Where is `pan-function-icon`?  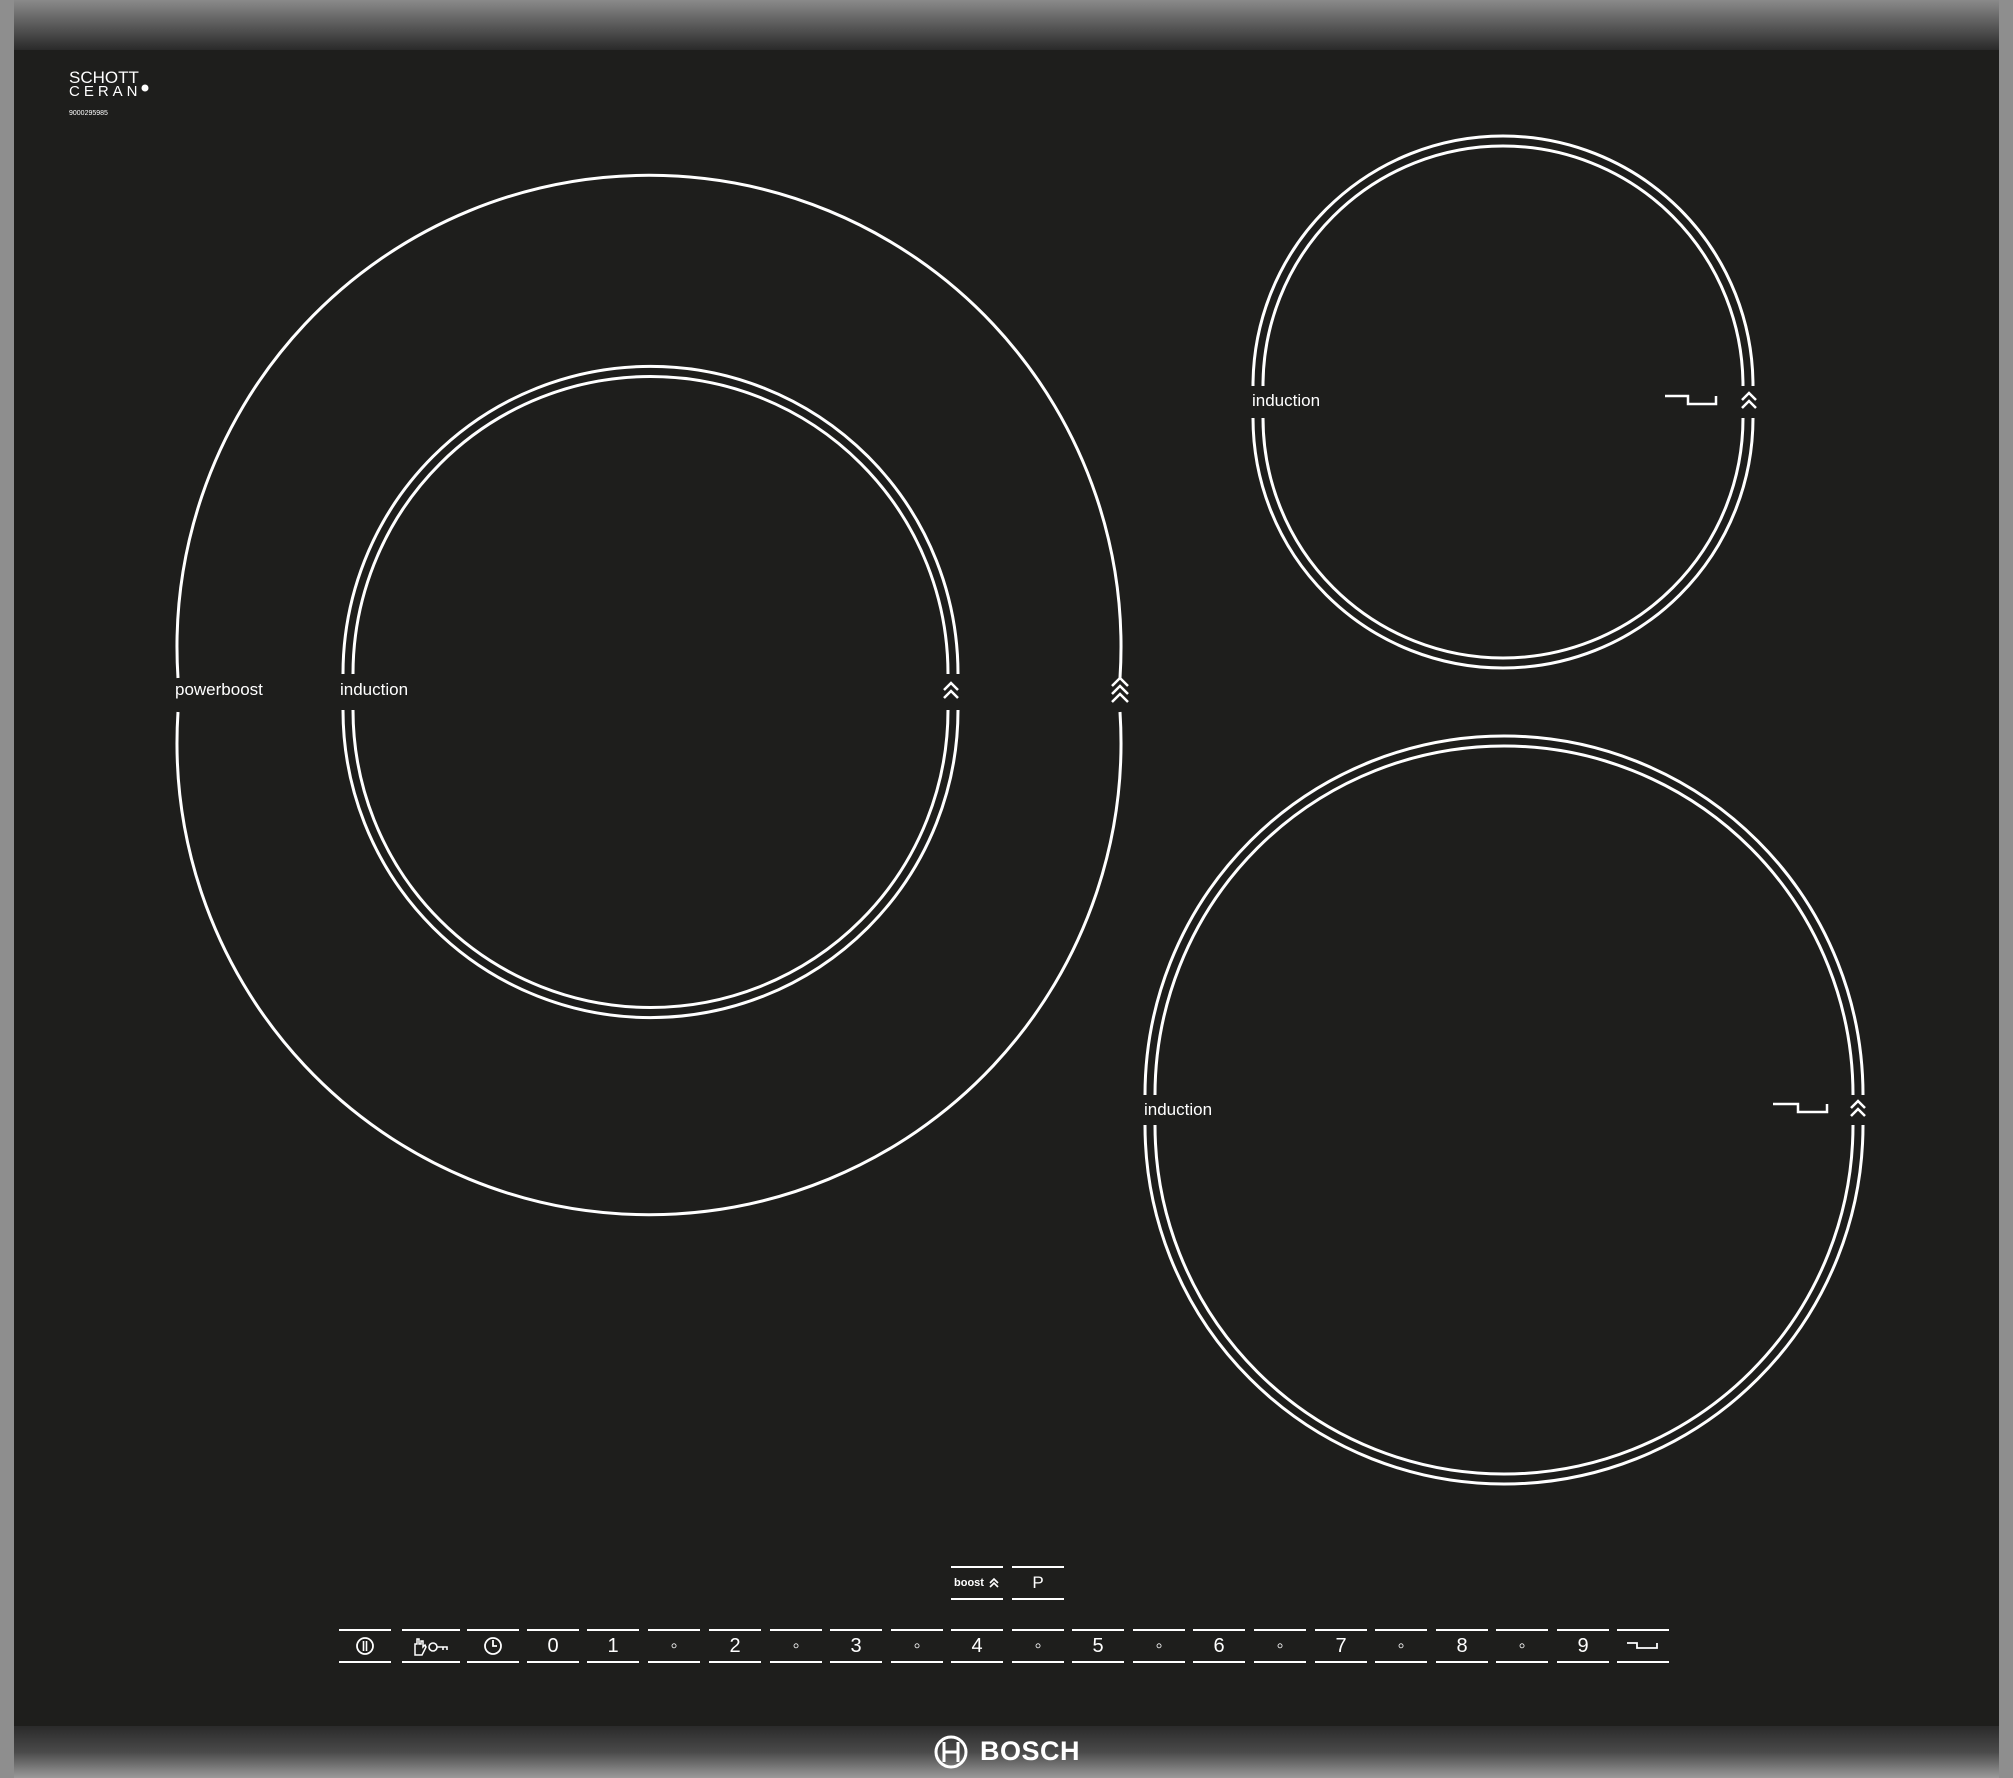
pan-function-icon is located at coordinates (1642, 1645).